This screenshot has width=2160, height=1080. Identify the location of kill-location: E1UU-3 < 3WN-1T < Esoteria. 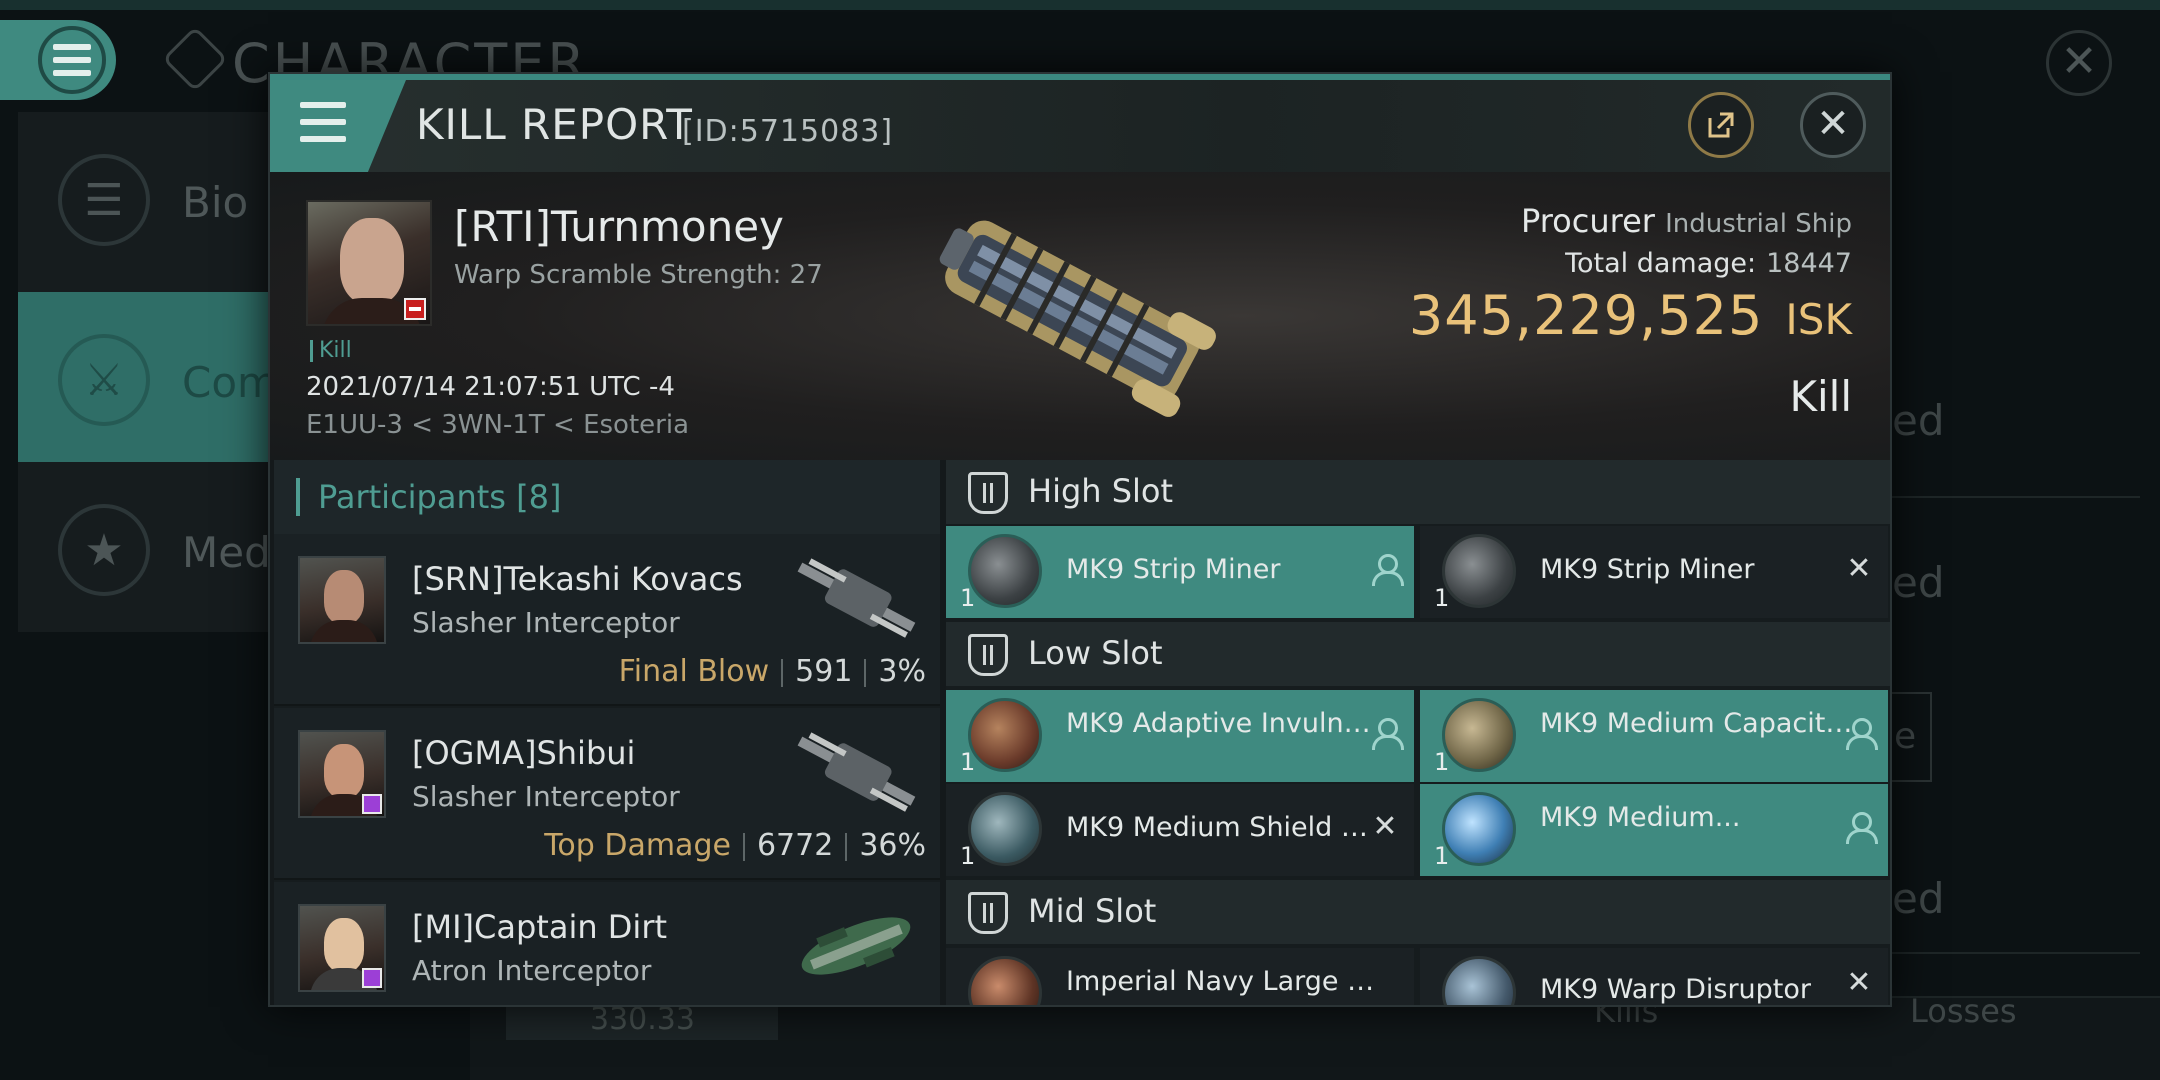
(497, 425).